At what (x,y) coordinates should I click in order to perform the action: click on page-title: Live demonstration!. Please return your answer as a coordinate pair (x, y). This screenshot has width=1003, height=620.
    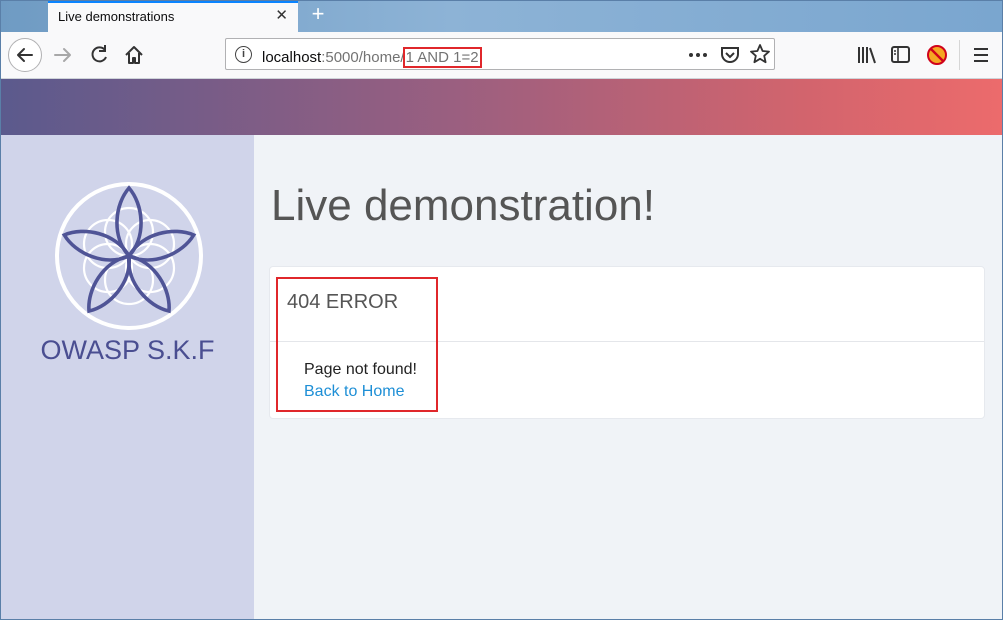
    Looking at the image, I should click on (463, 205).